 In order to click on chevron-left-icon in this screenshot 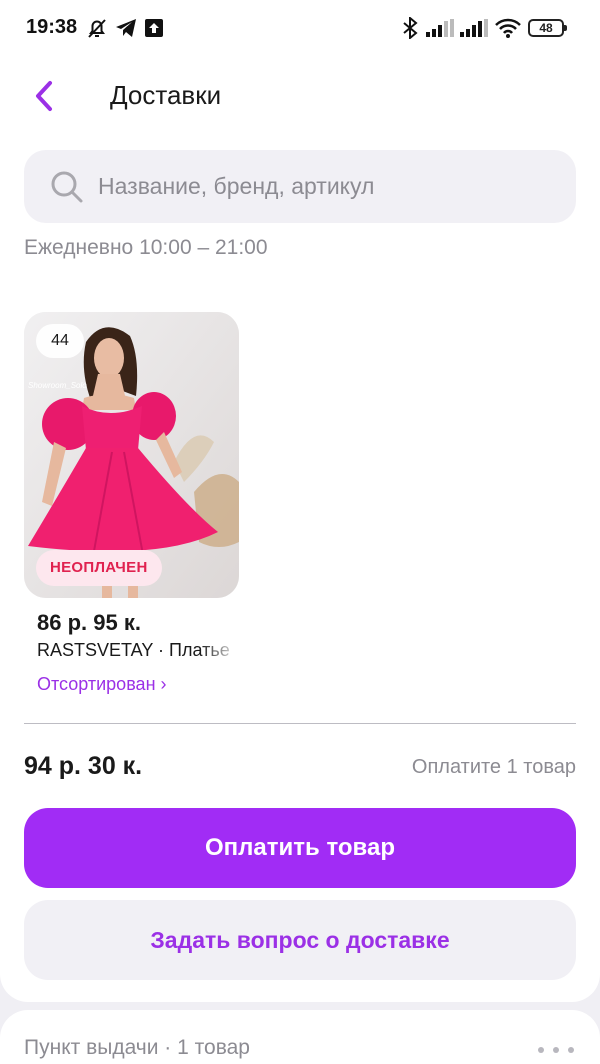, I will do `click(44, 96)`.